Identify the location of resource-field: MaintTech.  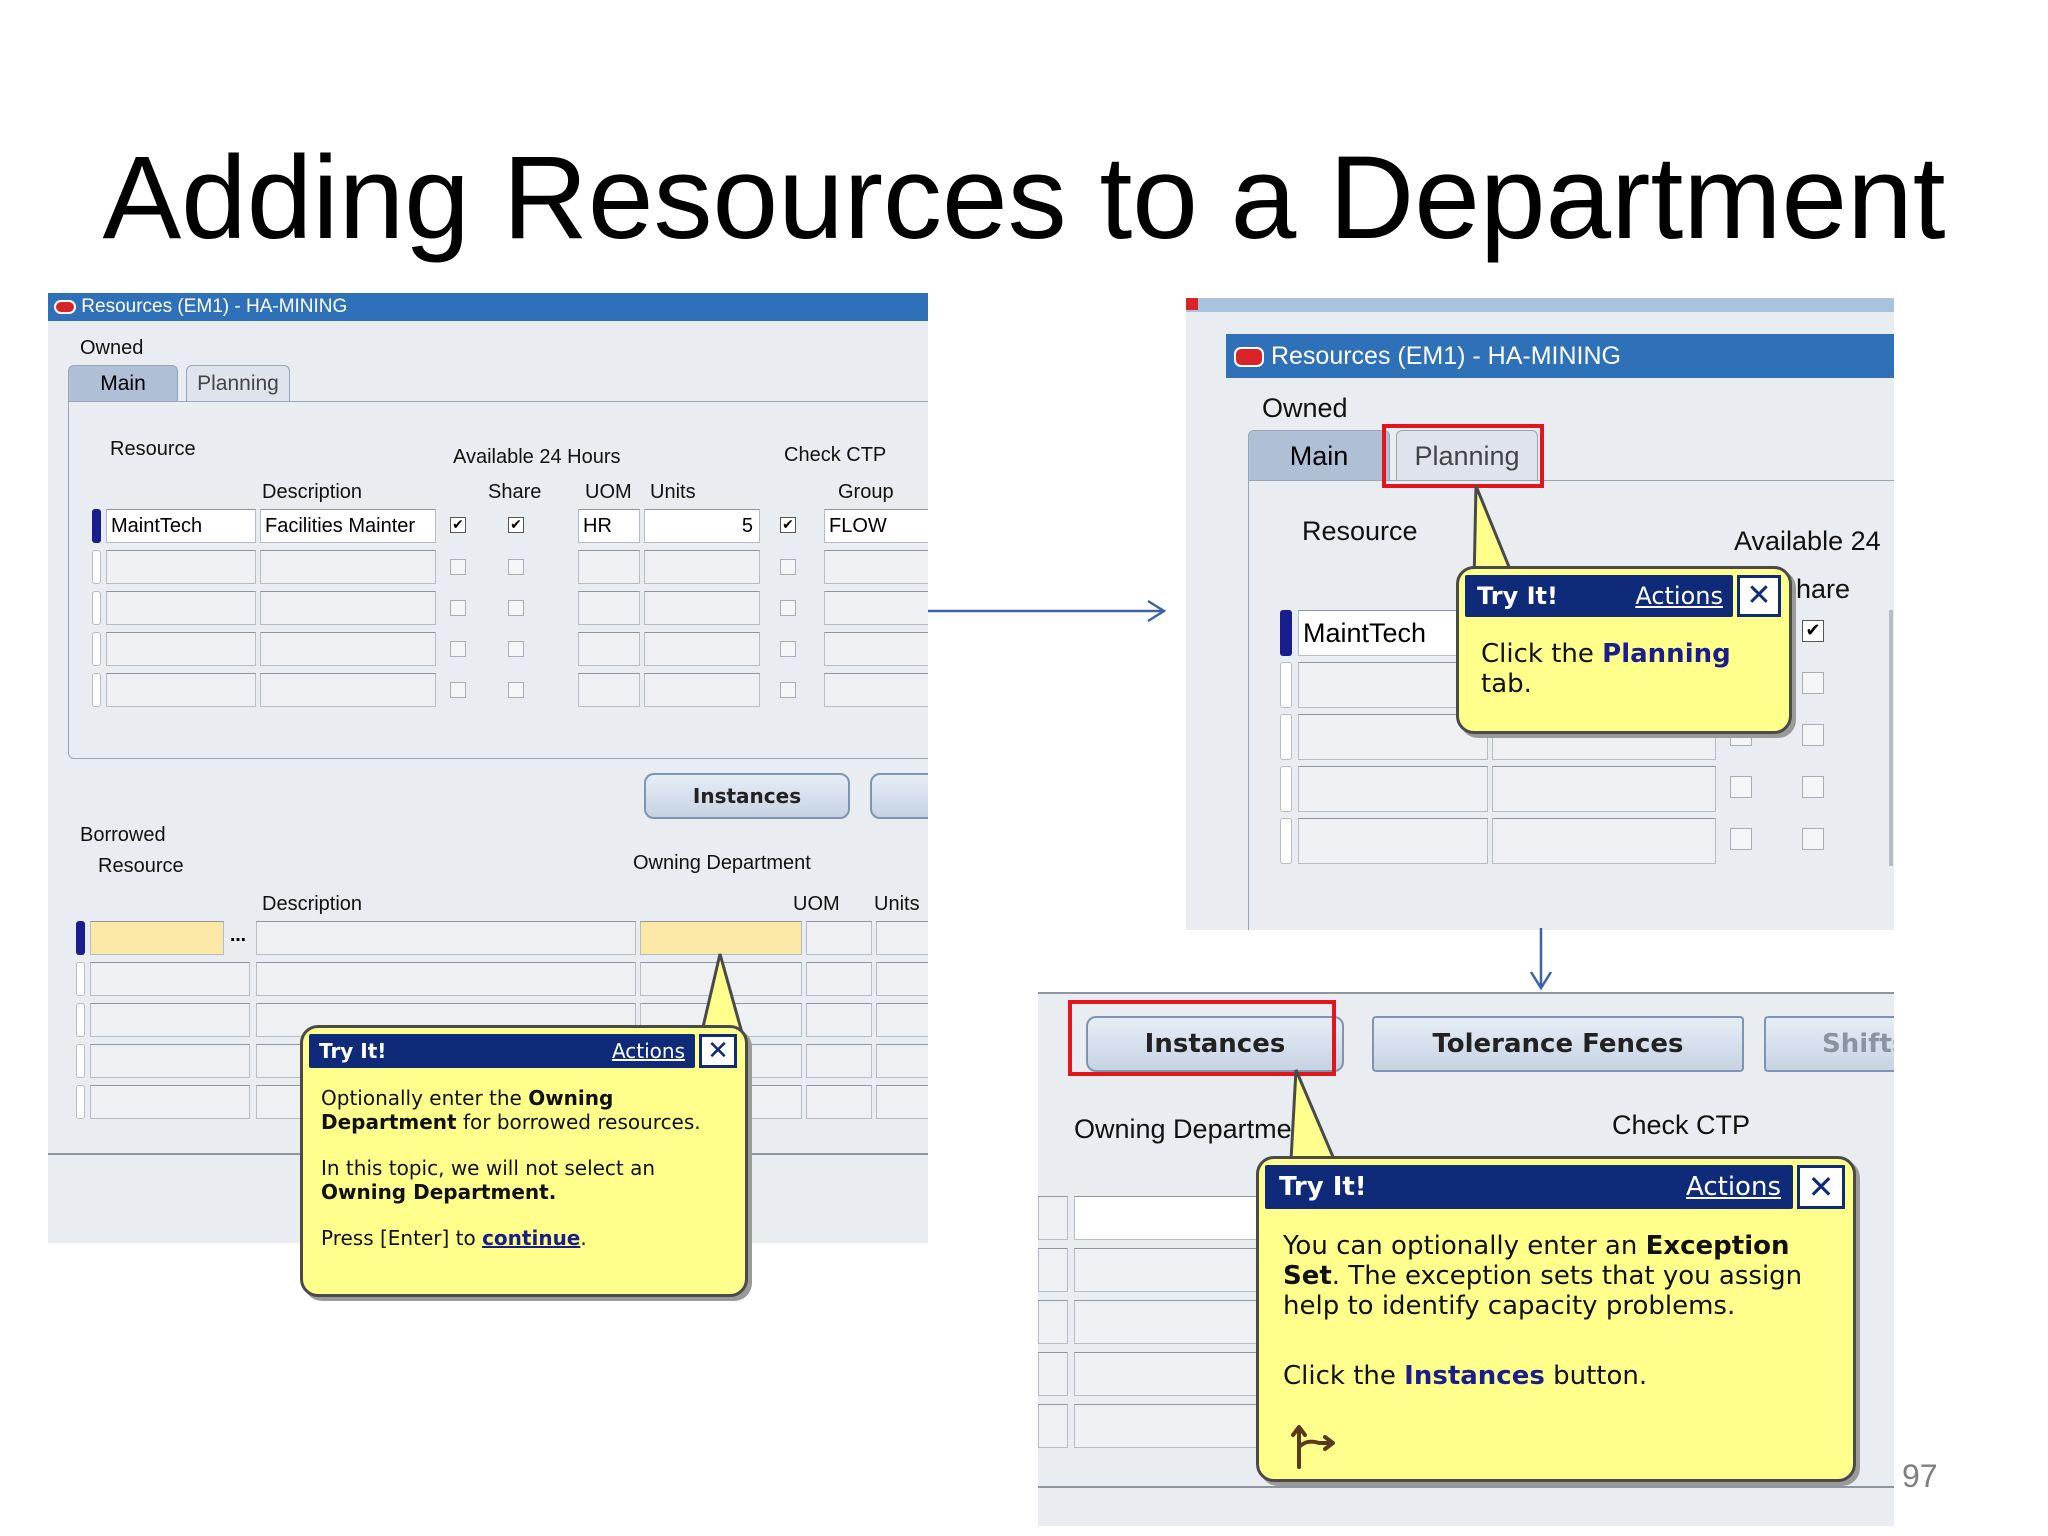
(181, 526).